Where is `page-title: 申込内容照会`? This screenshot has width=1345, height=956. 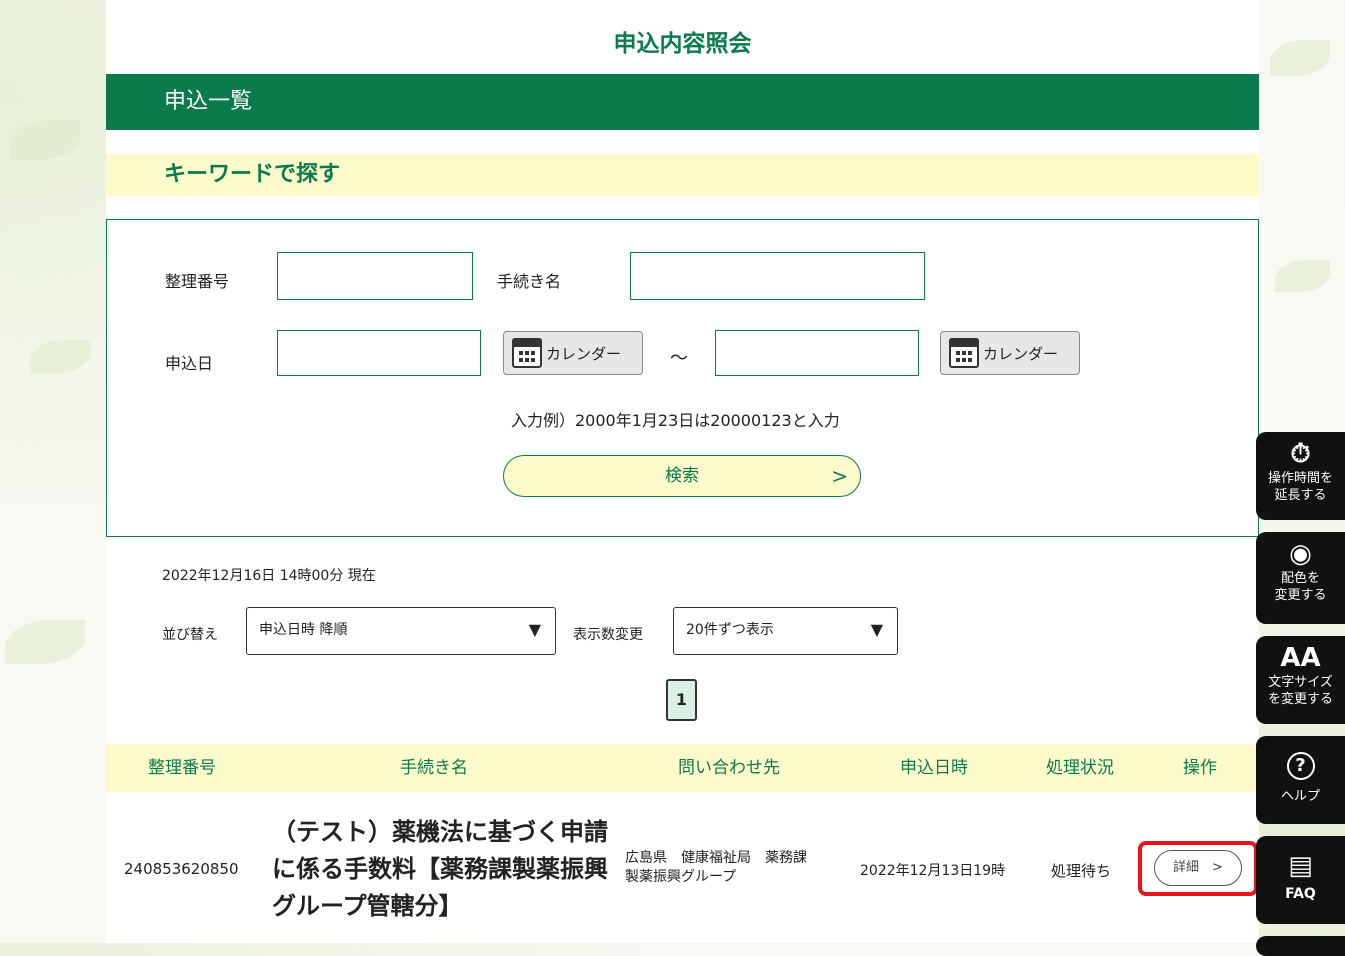 page-title: 申込内容照会 is located at coordinates (682, 44).